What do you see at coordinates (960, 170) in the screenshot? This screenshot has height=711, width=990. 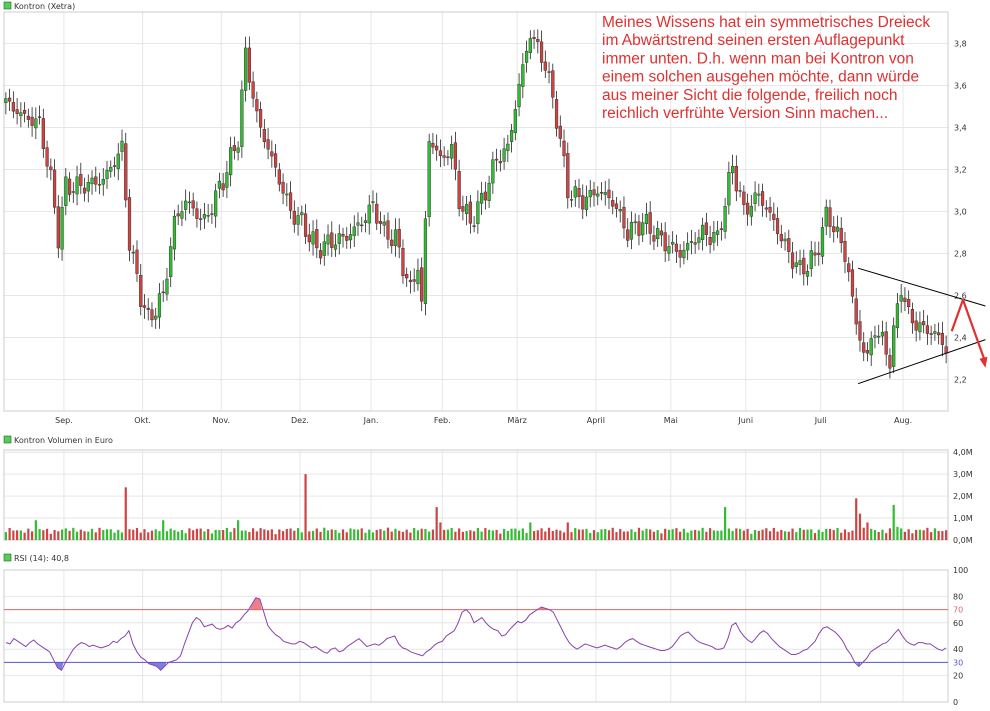 I see `price-y-tick-label: 3,2` at bounding box center [960, 170].